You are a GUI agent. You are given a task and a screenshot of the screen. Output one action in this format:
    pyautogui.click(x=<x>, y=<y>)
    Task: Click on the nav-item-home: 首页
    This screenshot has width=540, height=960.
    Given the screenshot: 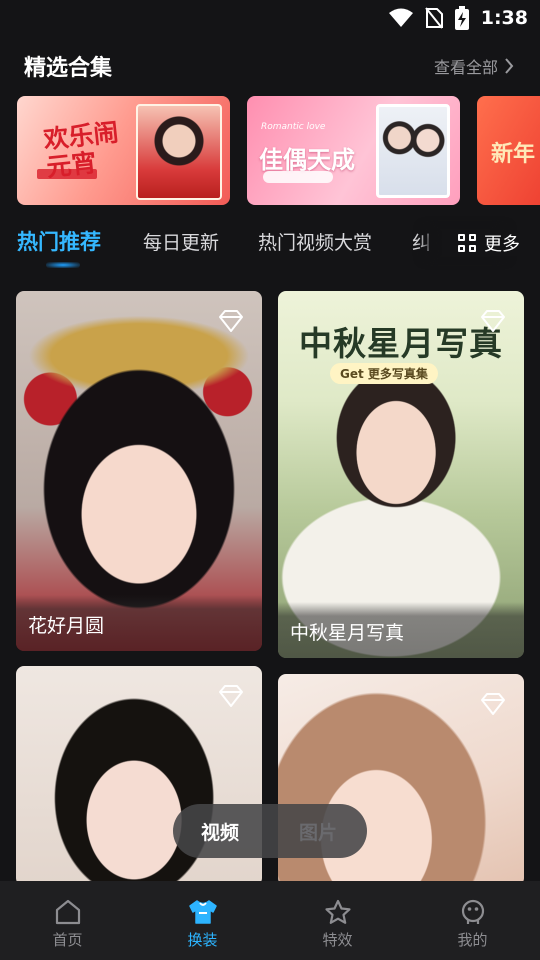 What is the action you would take?
    pyautogui.click(x=67, y=920)
    